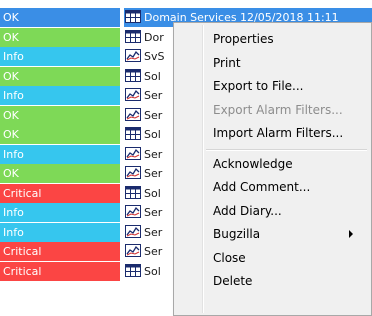 This screenshot has width=372, height=316. Describe the element at coordinates (154, 37) in the screenshot. I see `message-text: Dor` at that location.